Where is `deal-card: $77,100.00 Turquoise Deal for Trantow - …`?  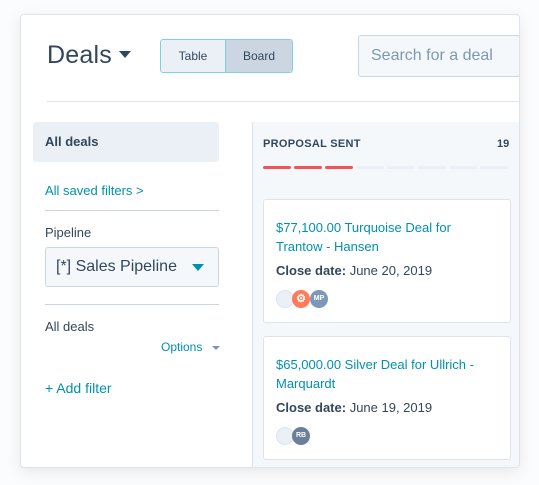 deal-card: $77,100.00 Turquoise Deal for Trantow - … is located at coordinates (387, 261).